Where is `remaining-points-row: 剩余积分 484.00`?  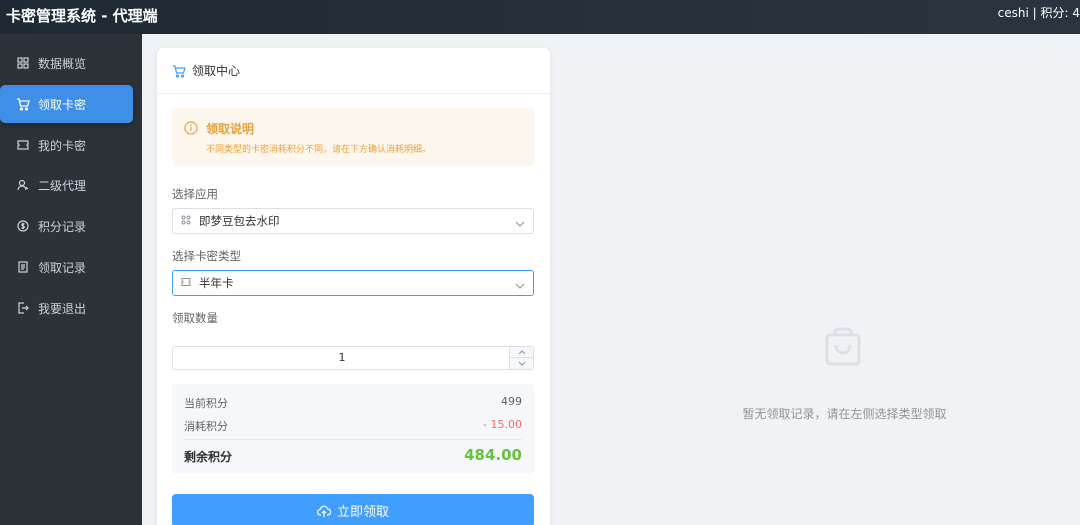 remaining-points-row: 剩余积分 484.00 is located at coordinates (353, 455).